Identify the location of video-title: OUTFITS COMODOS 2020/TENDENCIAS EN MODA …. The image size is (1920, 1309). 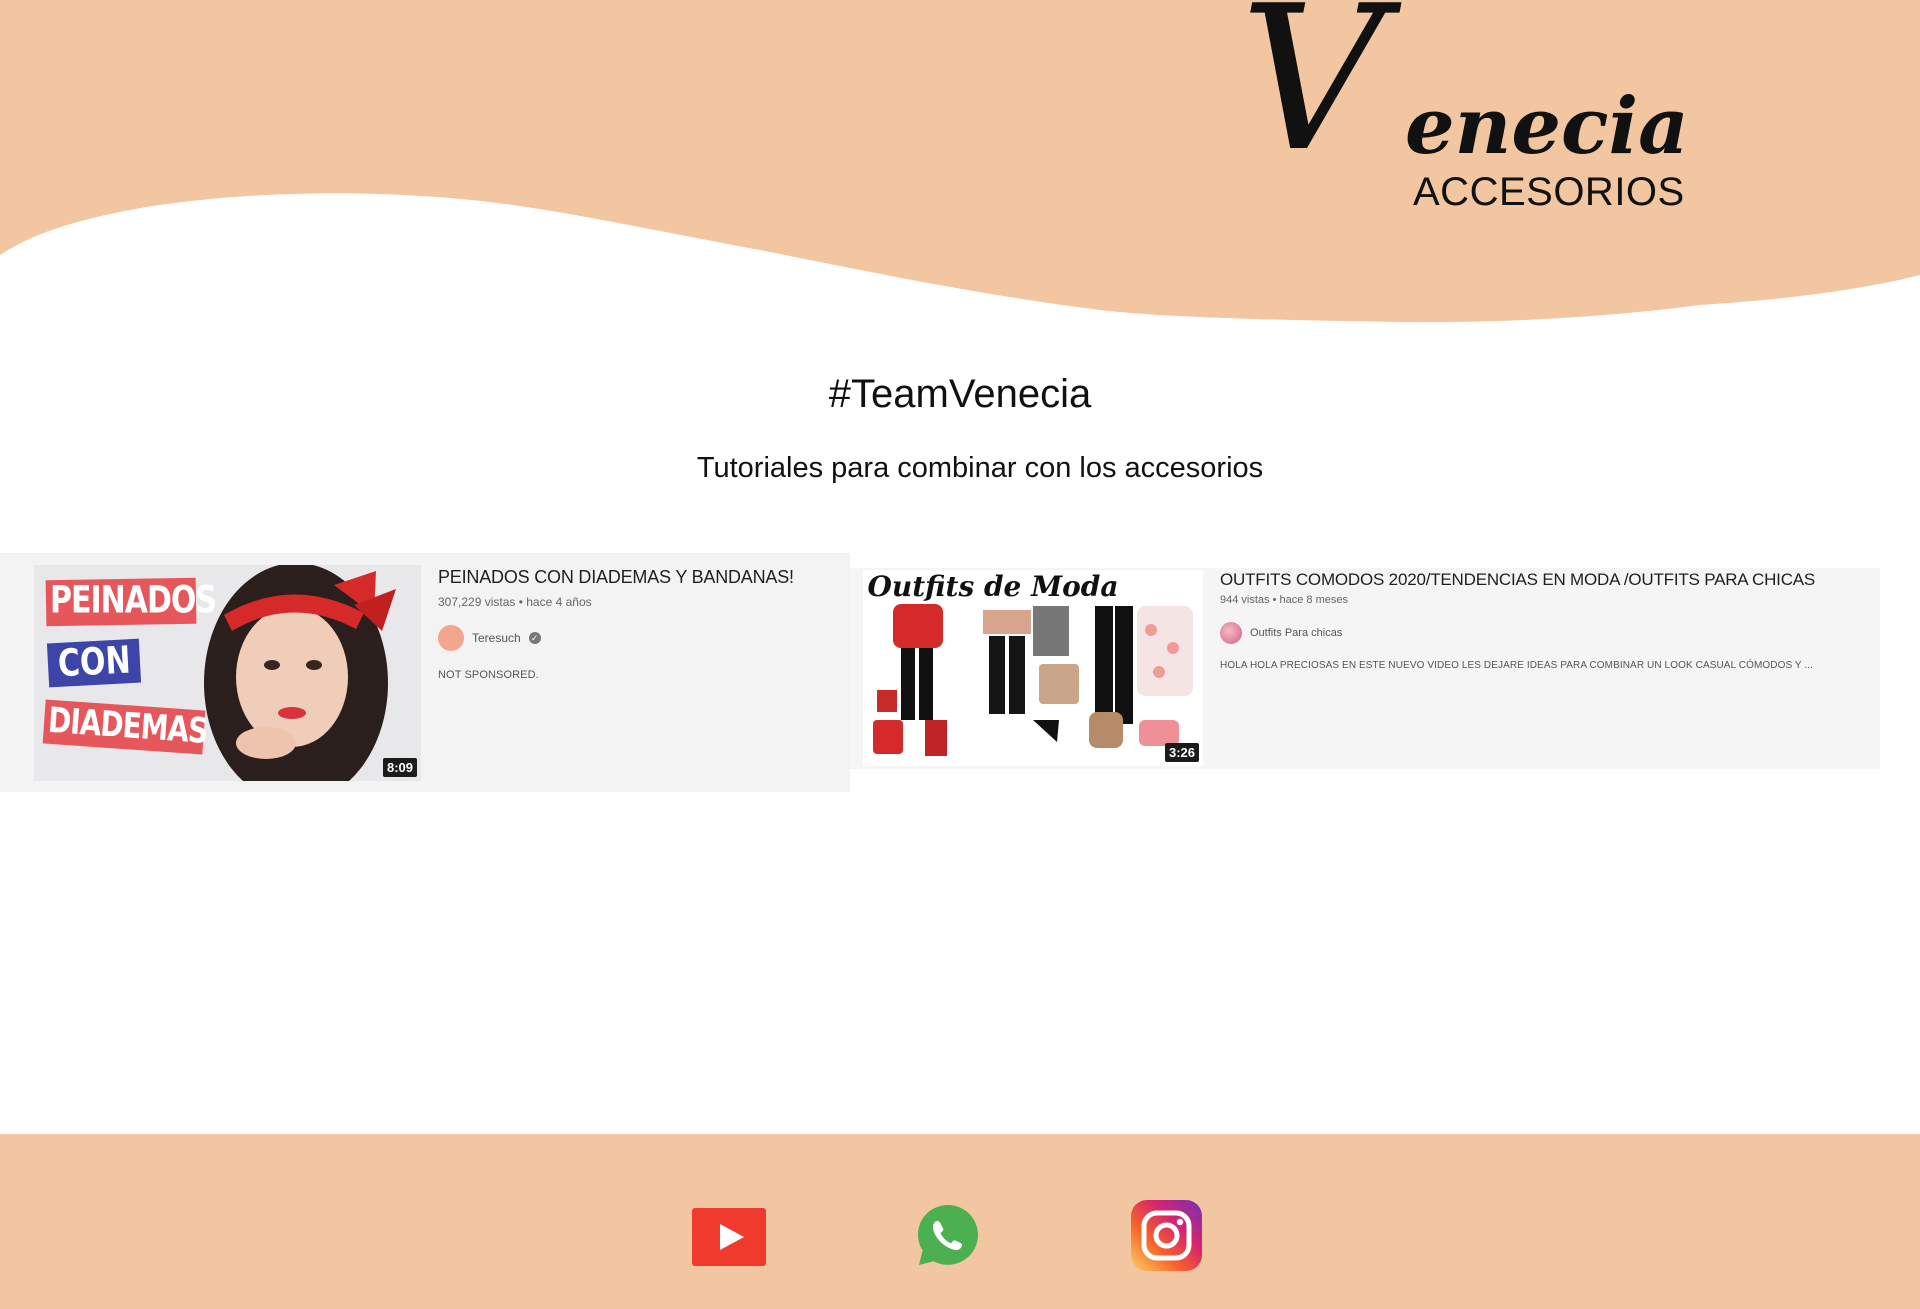
(1517, 580).